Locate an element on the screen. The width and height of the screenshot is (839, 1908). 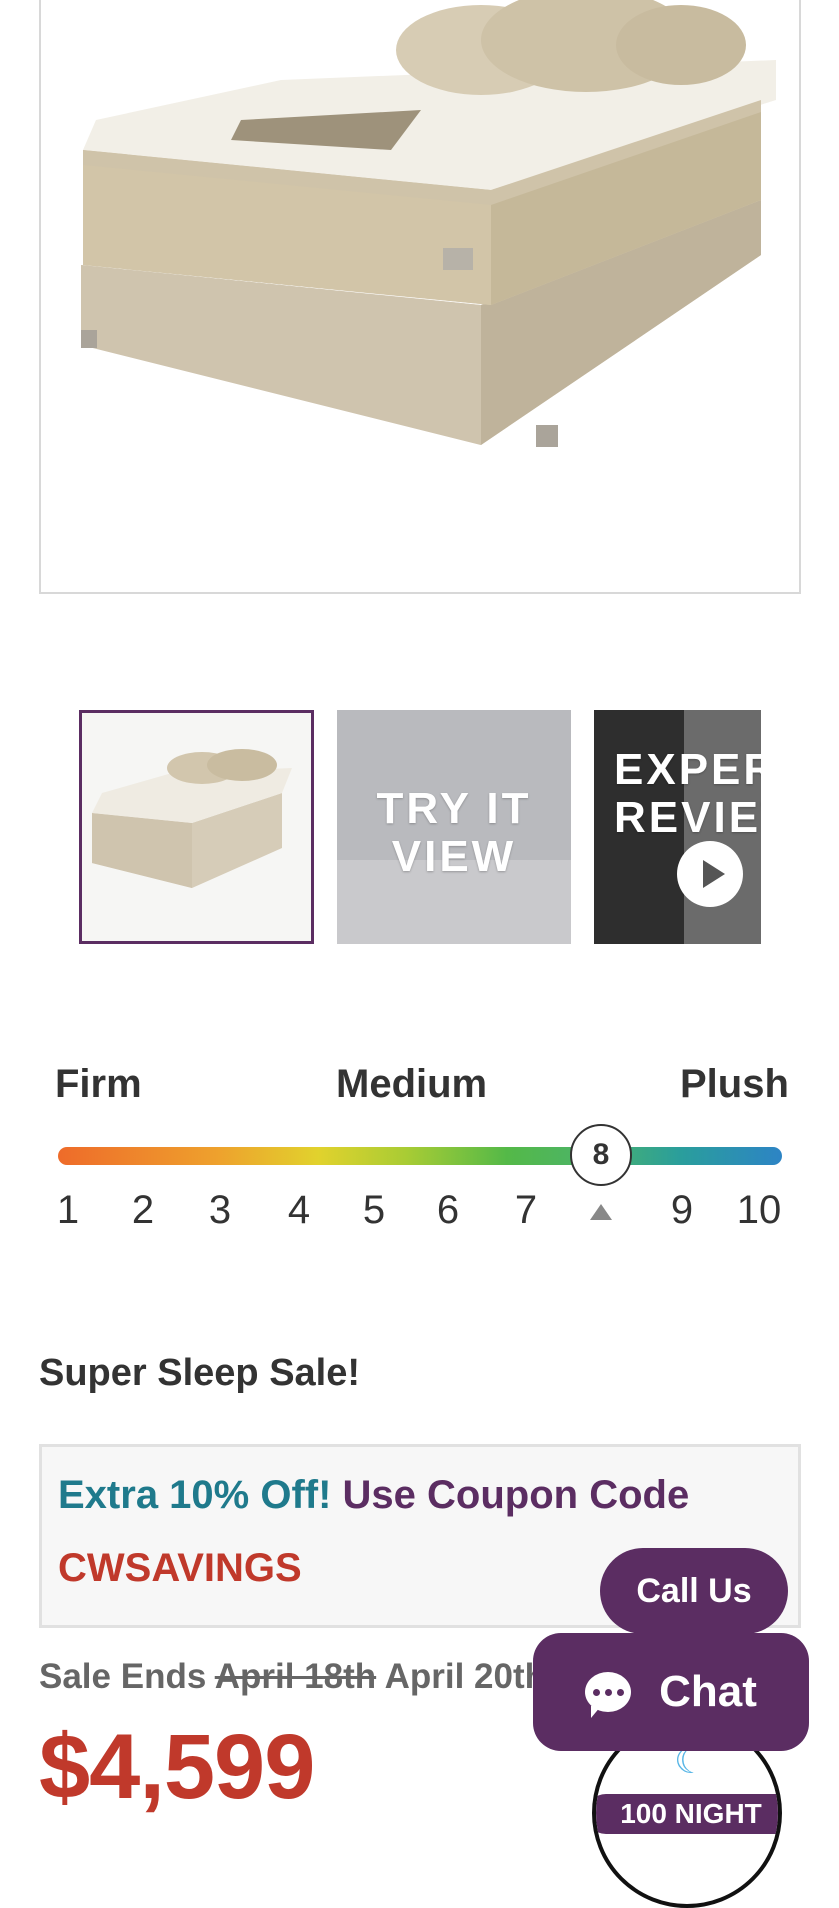
sale-new-date: April 20th is located at coordinates (465, 1676).